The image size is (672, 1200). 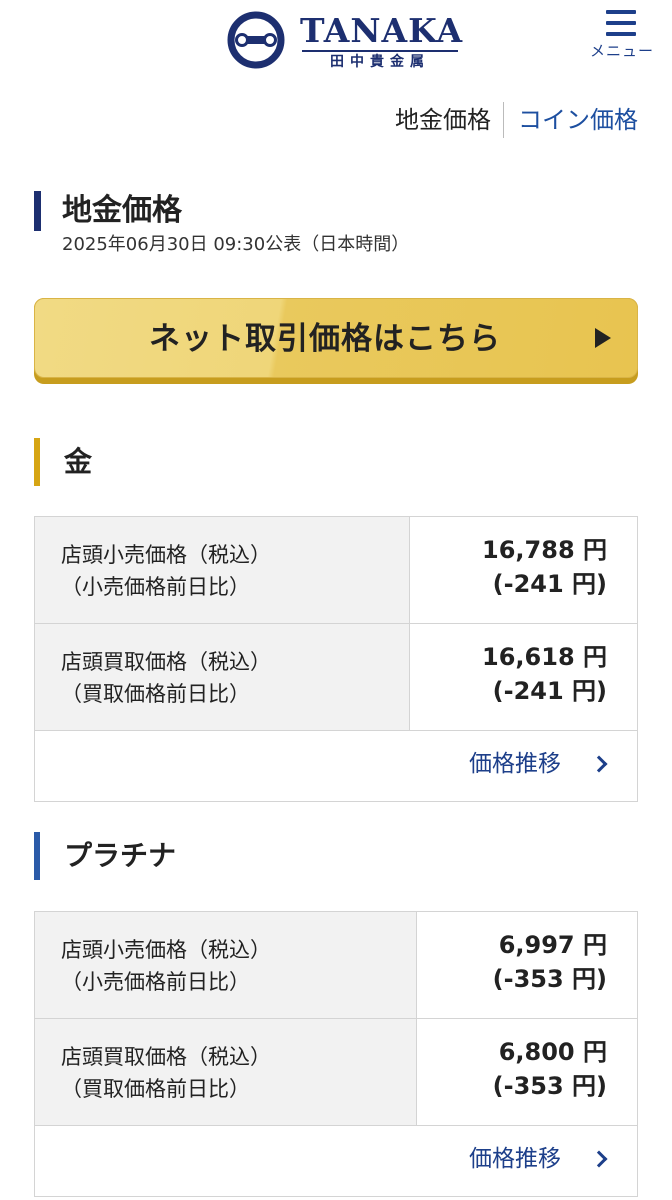 I want to click on cta-label: ネット取引価格はこちら, so click(x=325, y=339).